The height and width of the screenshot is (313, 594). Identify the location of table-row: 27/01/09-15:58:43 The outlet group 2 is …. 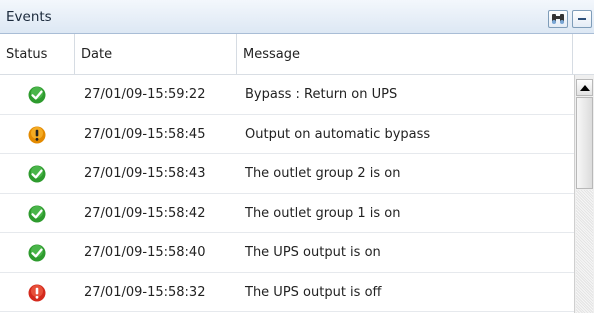
(287, 174).